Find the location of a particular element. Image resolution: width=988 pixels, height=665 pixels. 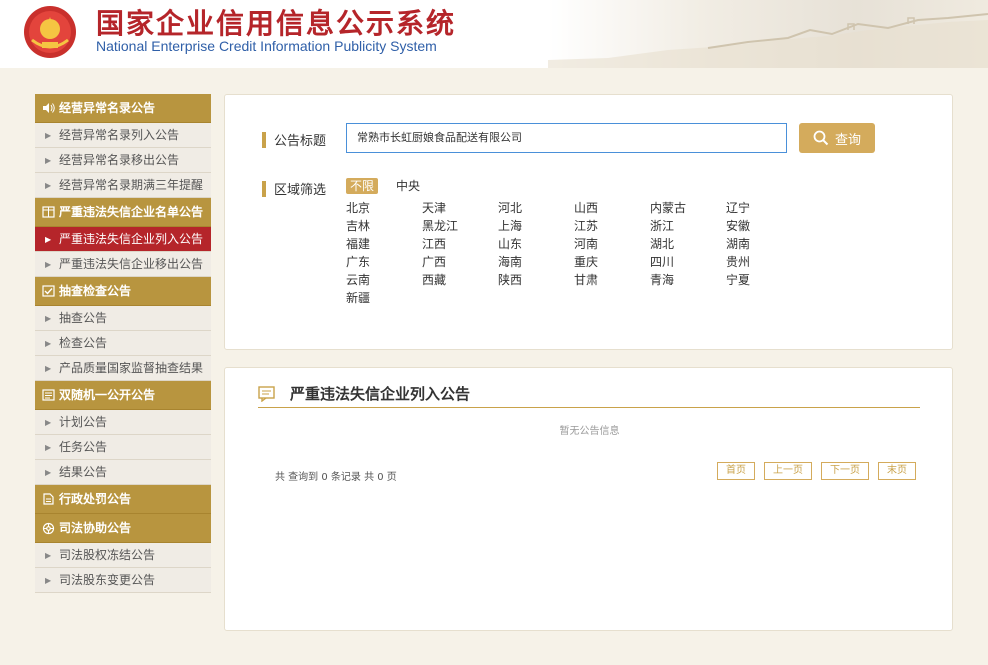

sidebar-item-serious-list: ▶ 严重违法失信企业列入公告 is located at coordinates (123, 239).